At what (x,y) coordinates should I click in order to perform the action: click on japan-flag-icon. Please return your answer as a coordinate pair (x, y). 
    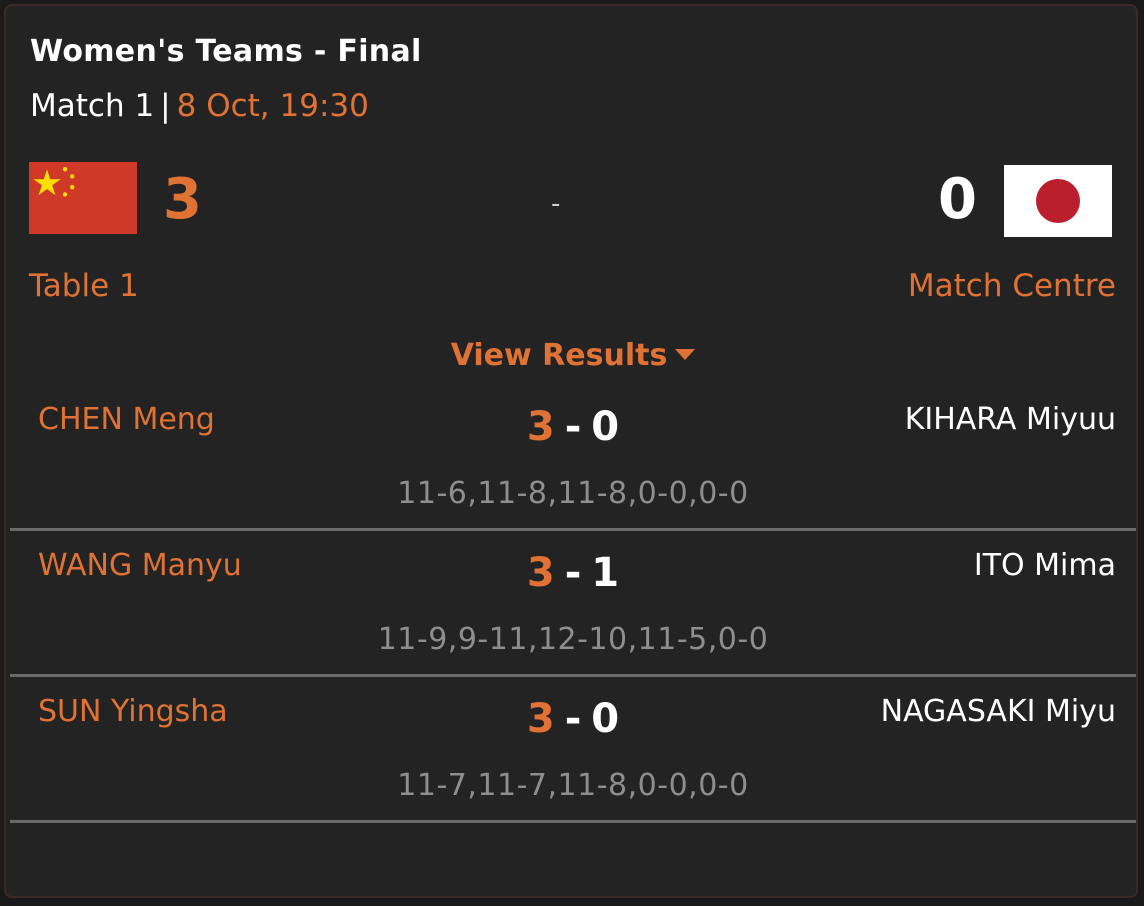
    Looking at the image, I should click on (1058, 201).